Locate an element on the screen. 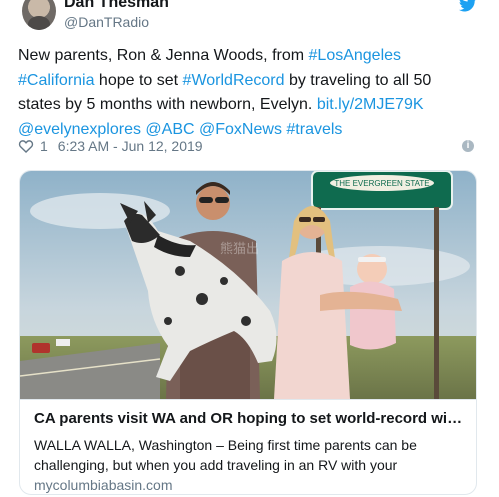  hashtag-link-losangeles: #LosAngeles is located at coordinates (355, 55).